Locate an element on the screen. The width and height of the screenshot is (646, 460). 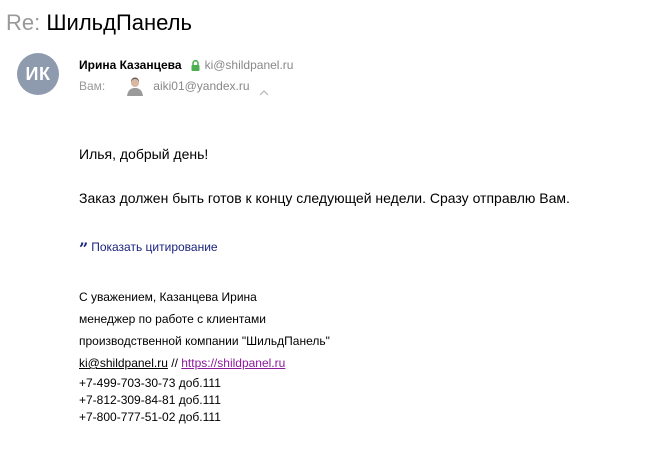
quote-icon: ” is located at coordinates (83, 248).